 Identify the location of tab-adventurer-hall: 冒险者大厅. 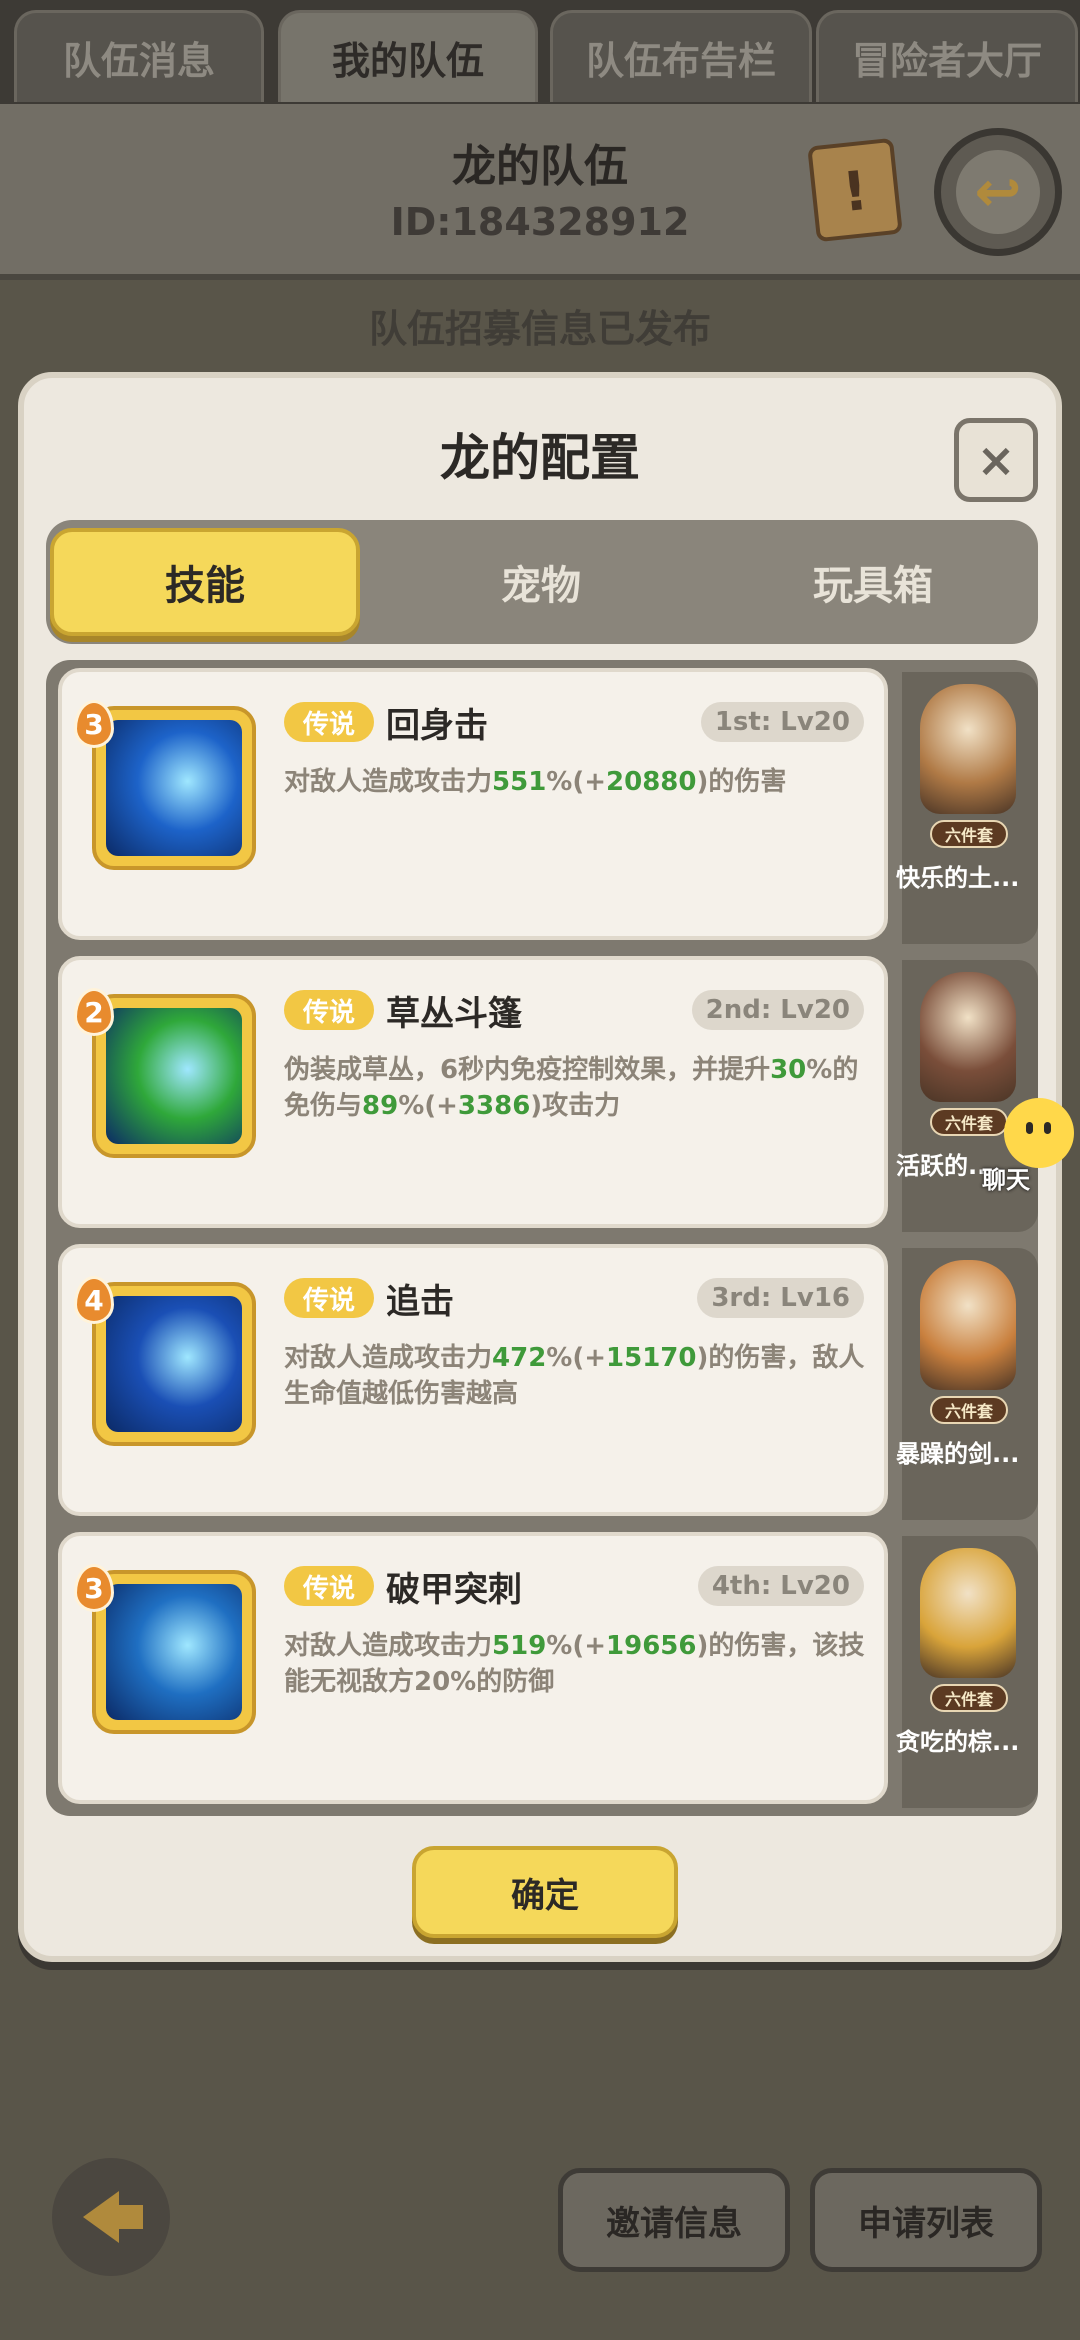
(947, 56).